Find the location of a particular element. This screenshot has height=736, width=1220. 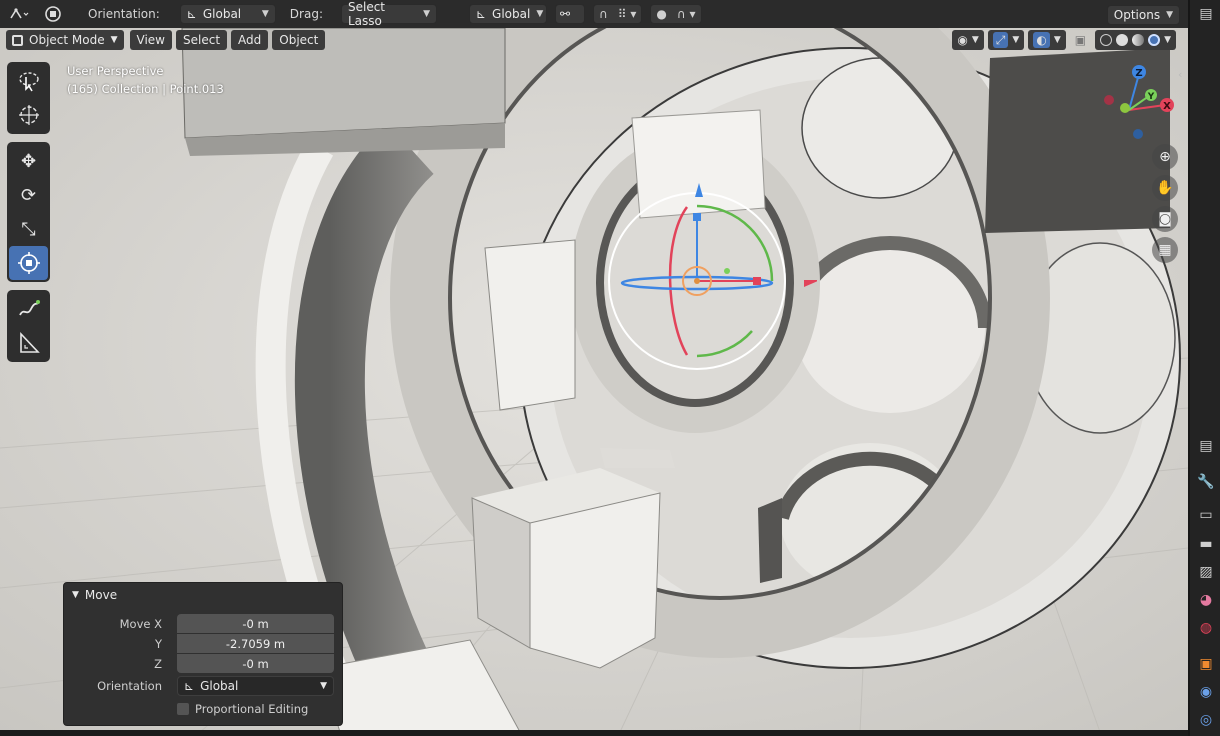

proportional-checkbox is located at coordinates (183, 708).